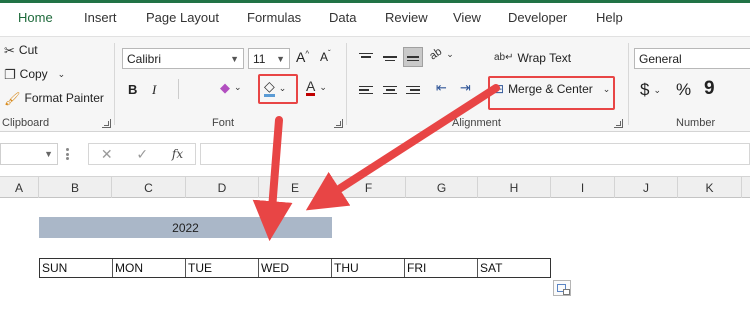  I want to click on bold-button: B, so click(132, 89).